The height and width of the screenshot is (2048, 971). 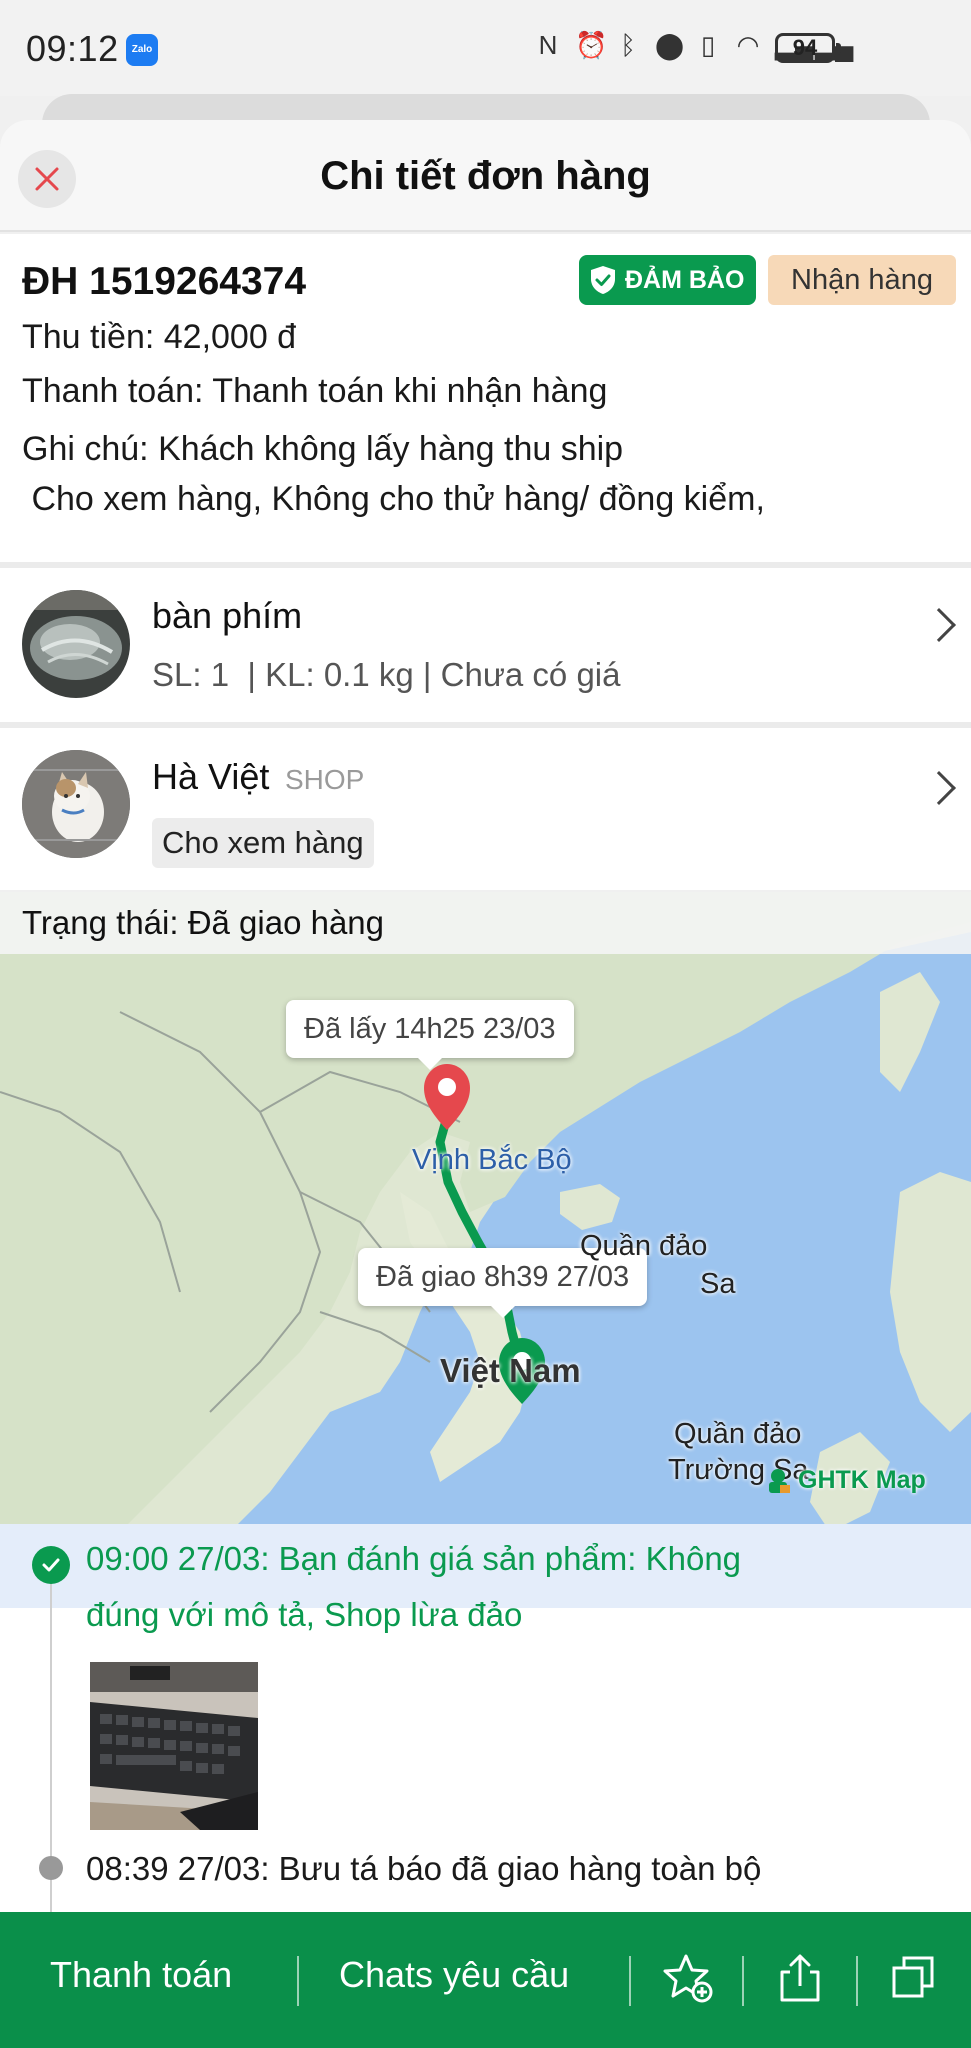 What do you see at coordinates (779, 1480) in the screenshot?
I see `ghtk-logo-icon` at bounding box center [779, 1480].